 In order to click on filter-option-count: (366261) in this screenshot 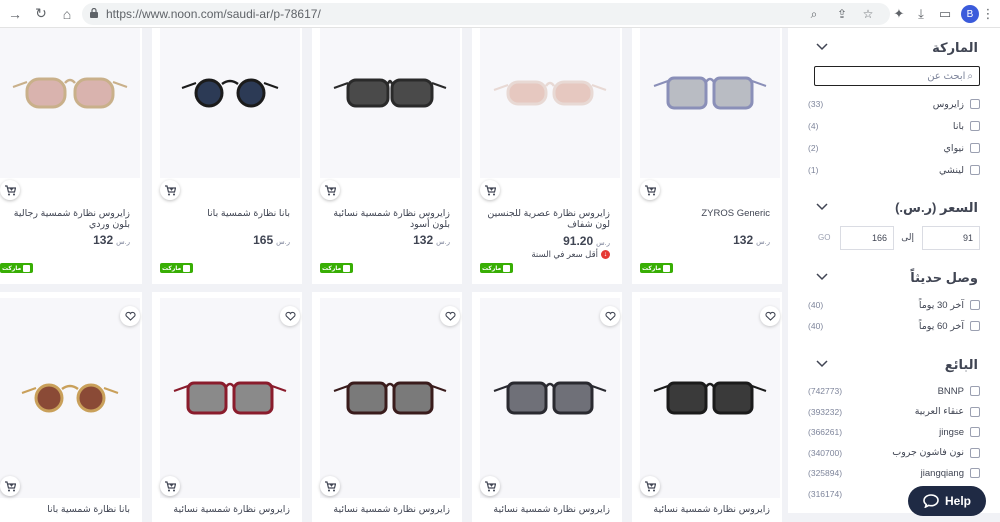, I will do `click(825, 432)`.